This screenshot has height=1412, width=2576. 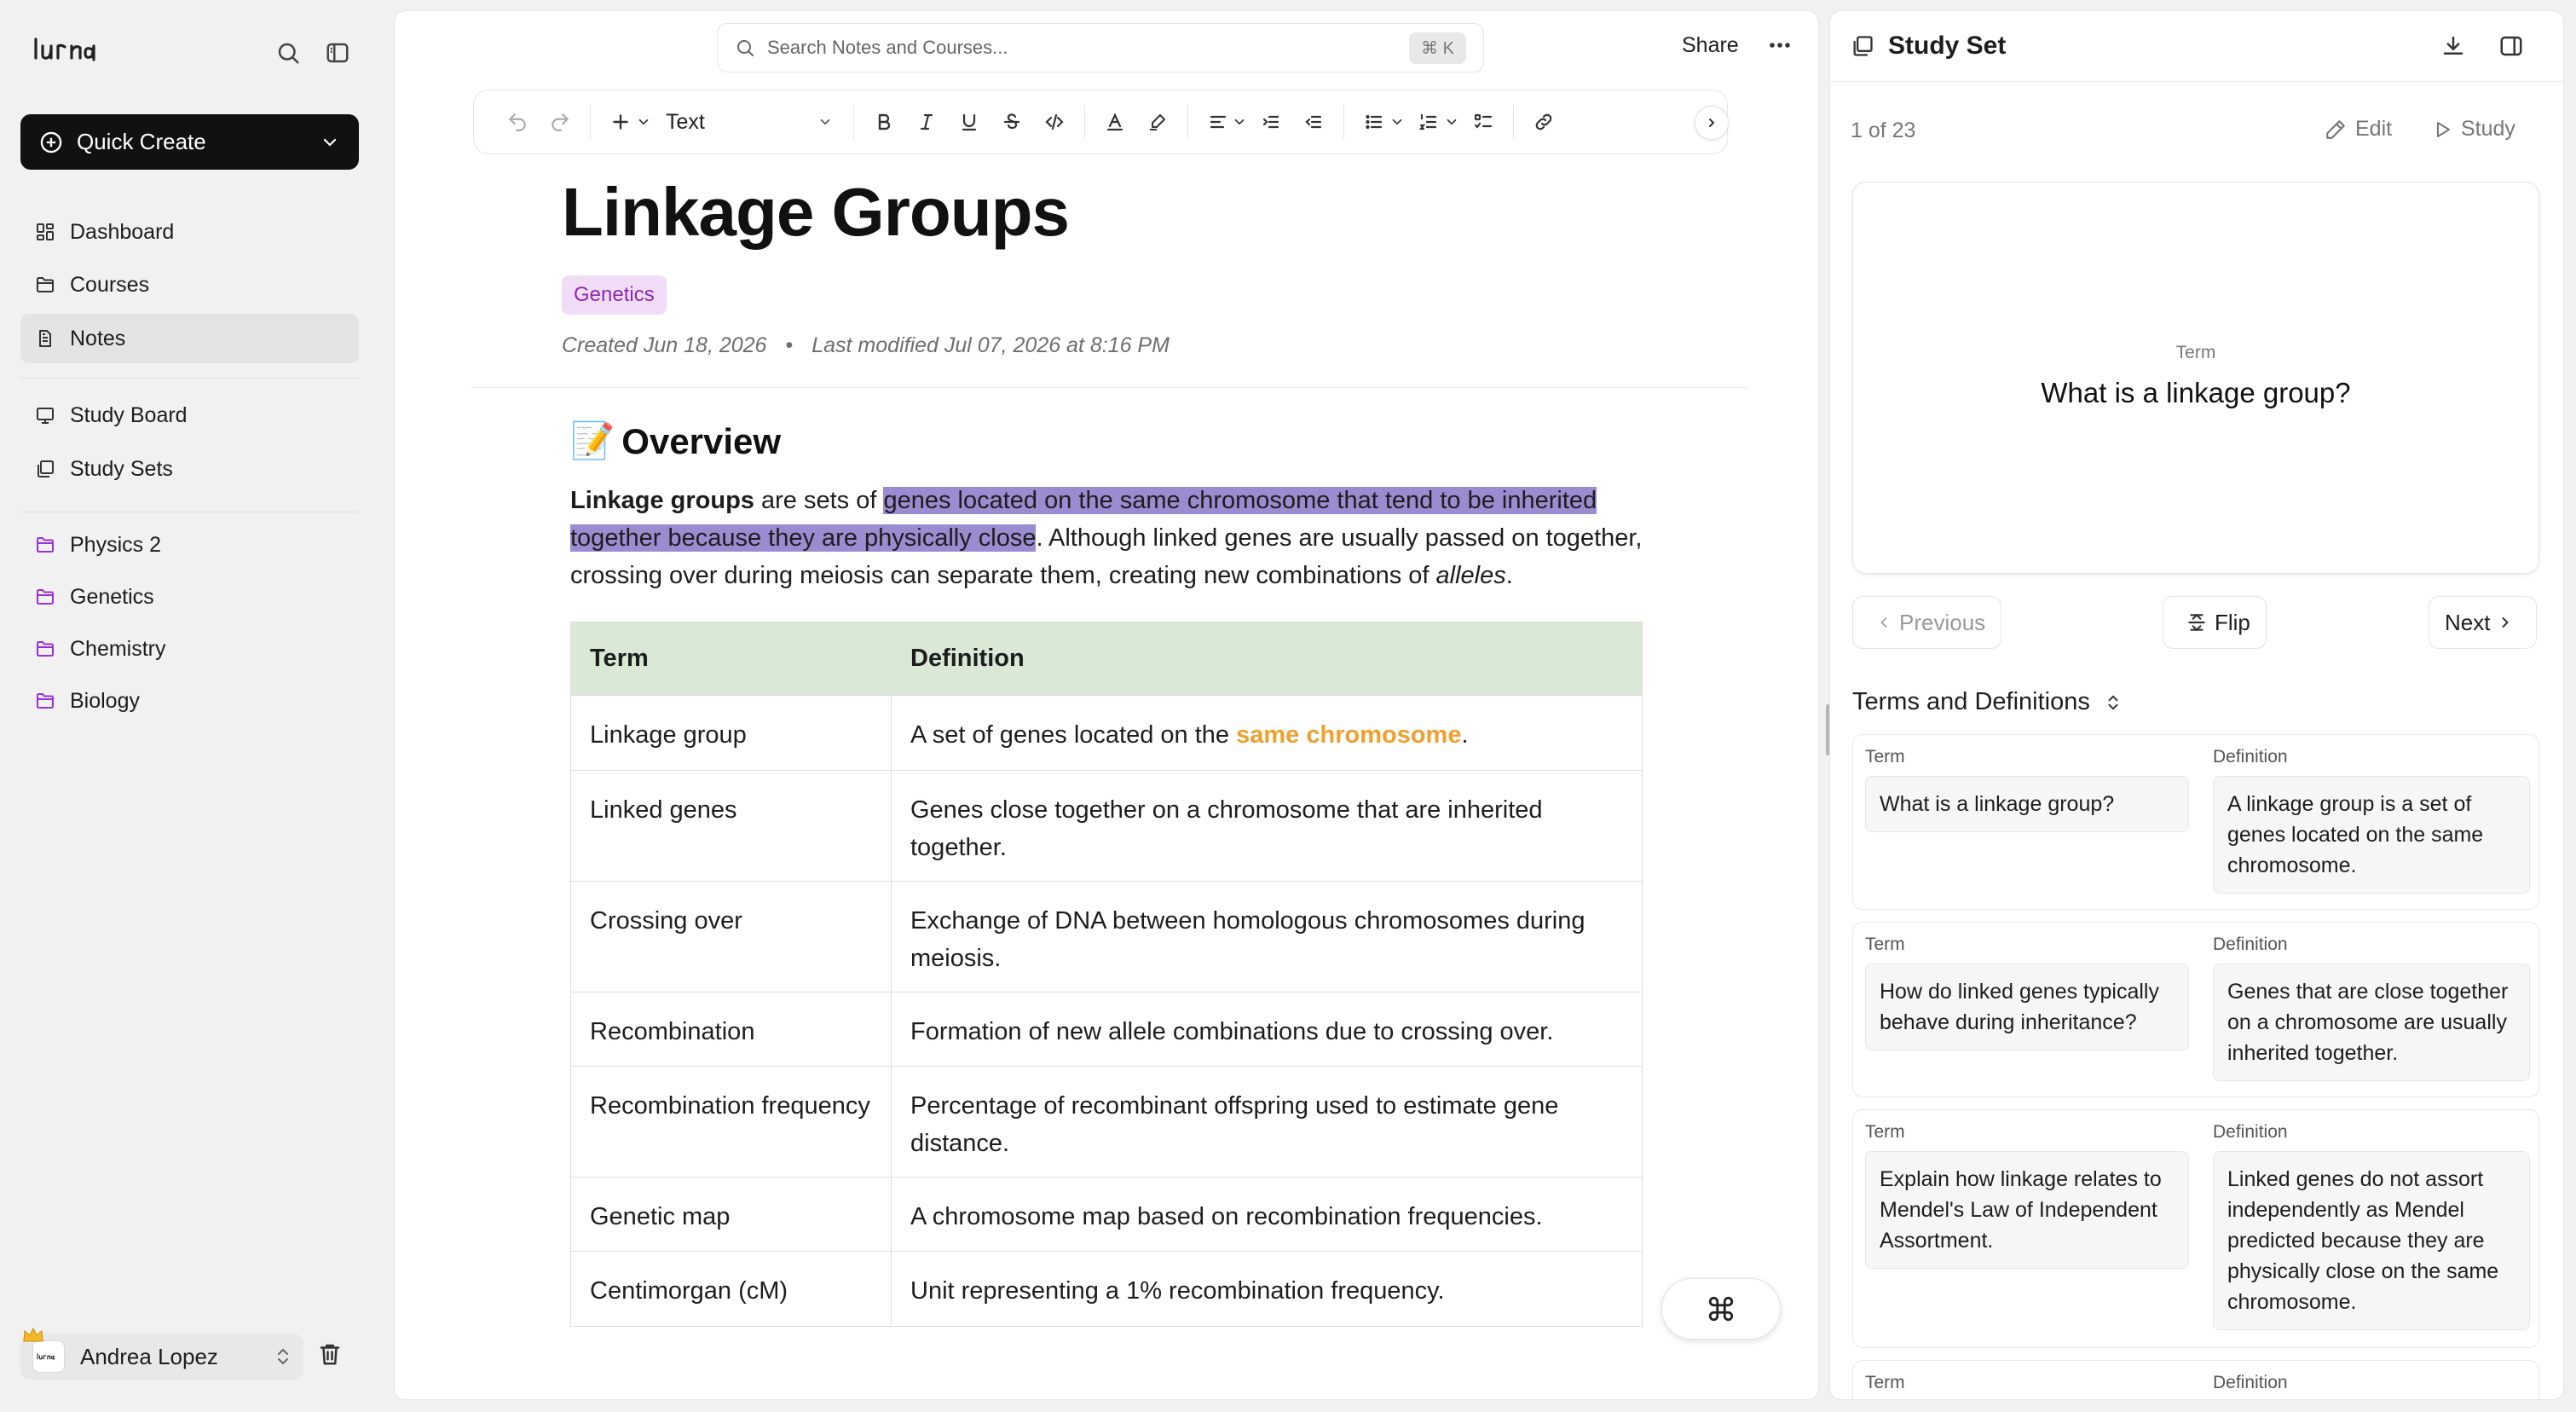 What do you see at coordinates (2453, 46) in the screenshot?
I see `download-icon` at bounding box center [2453, 46].